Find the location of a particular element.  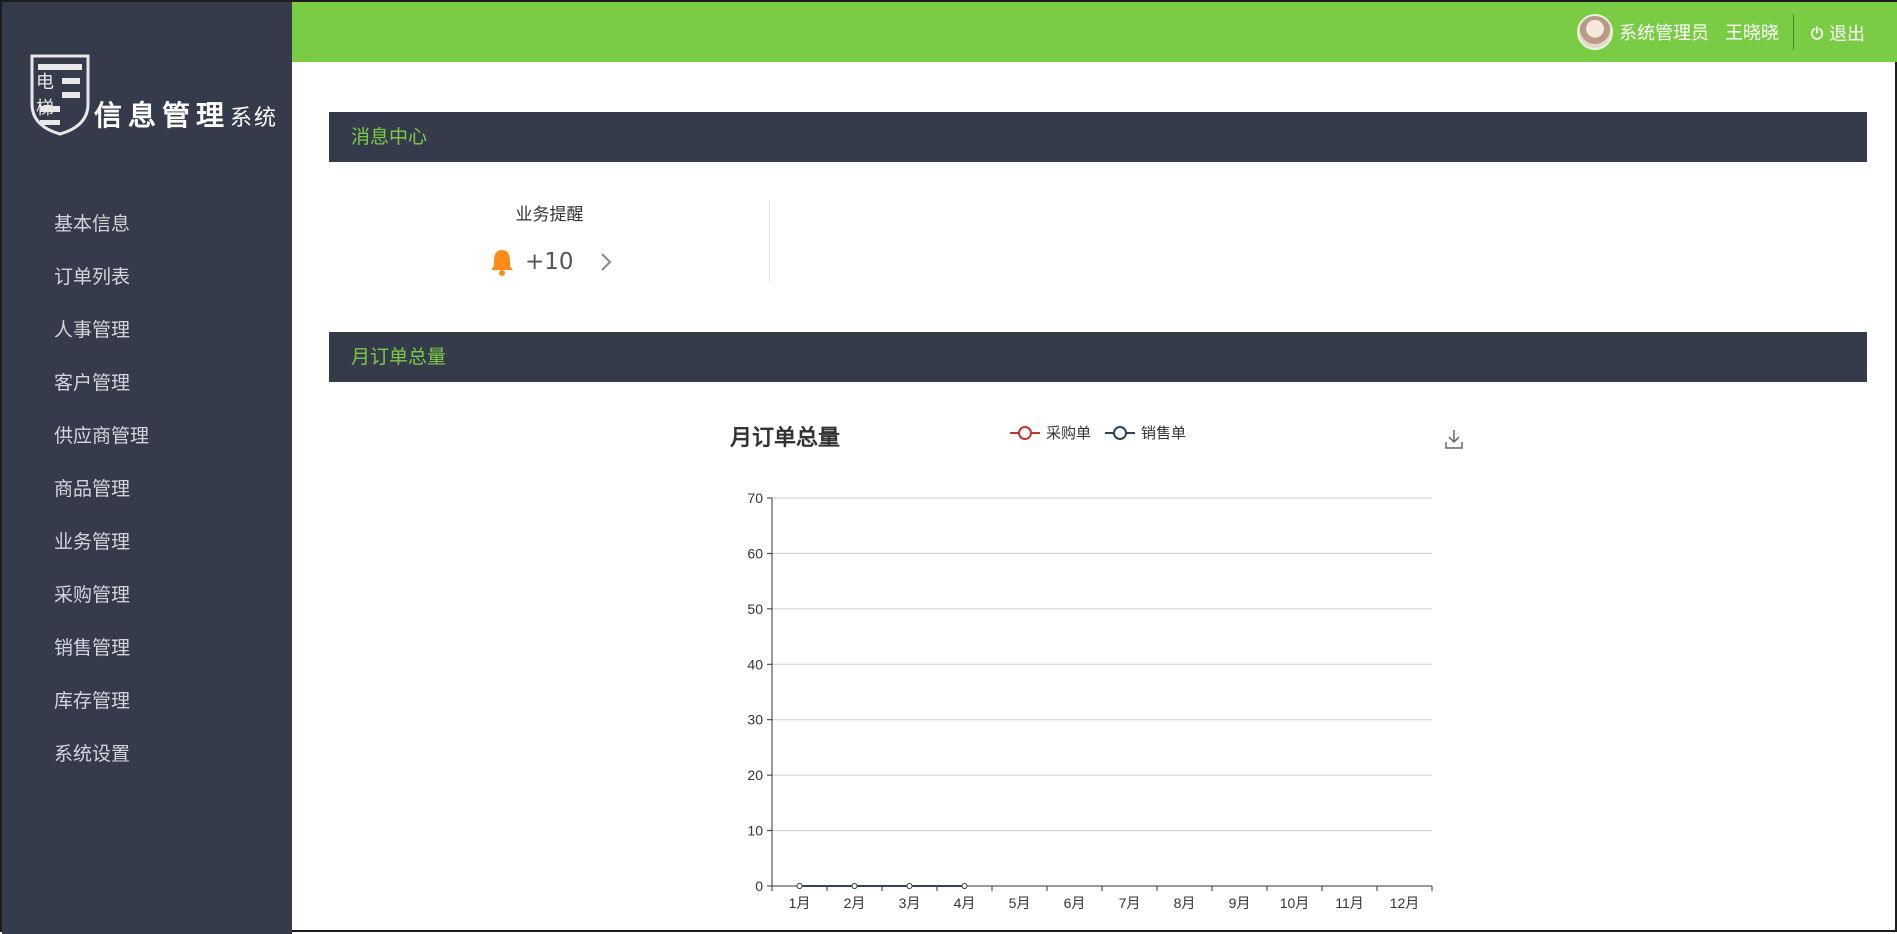

message-center-header: 消息中心 is located at coordinates (1098, 137).